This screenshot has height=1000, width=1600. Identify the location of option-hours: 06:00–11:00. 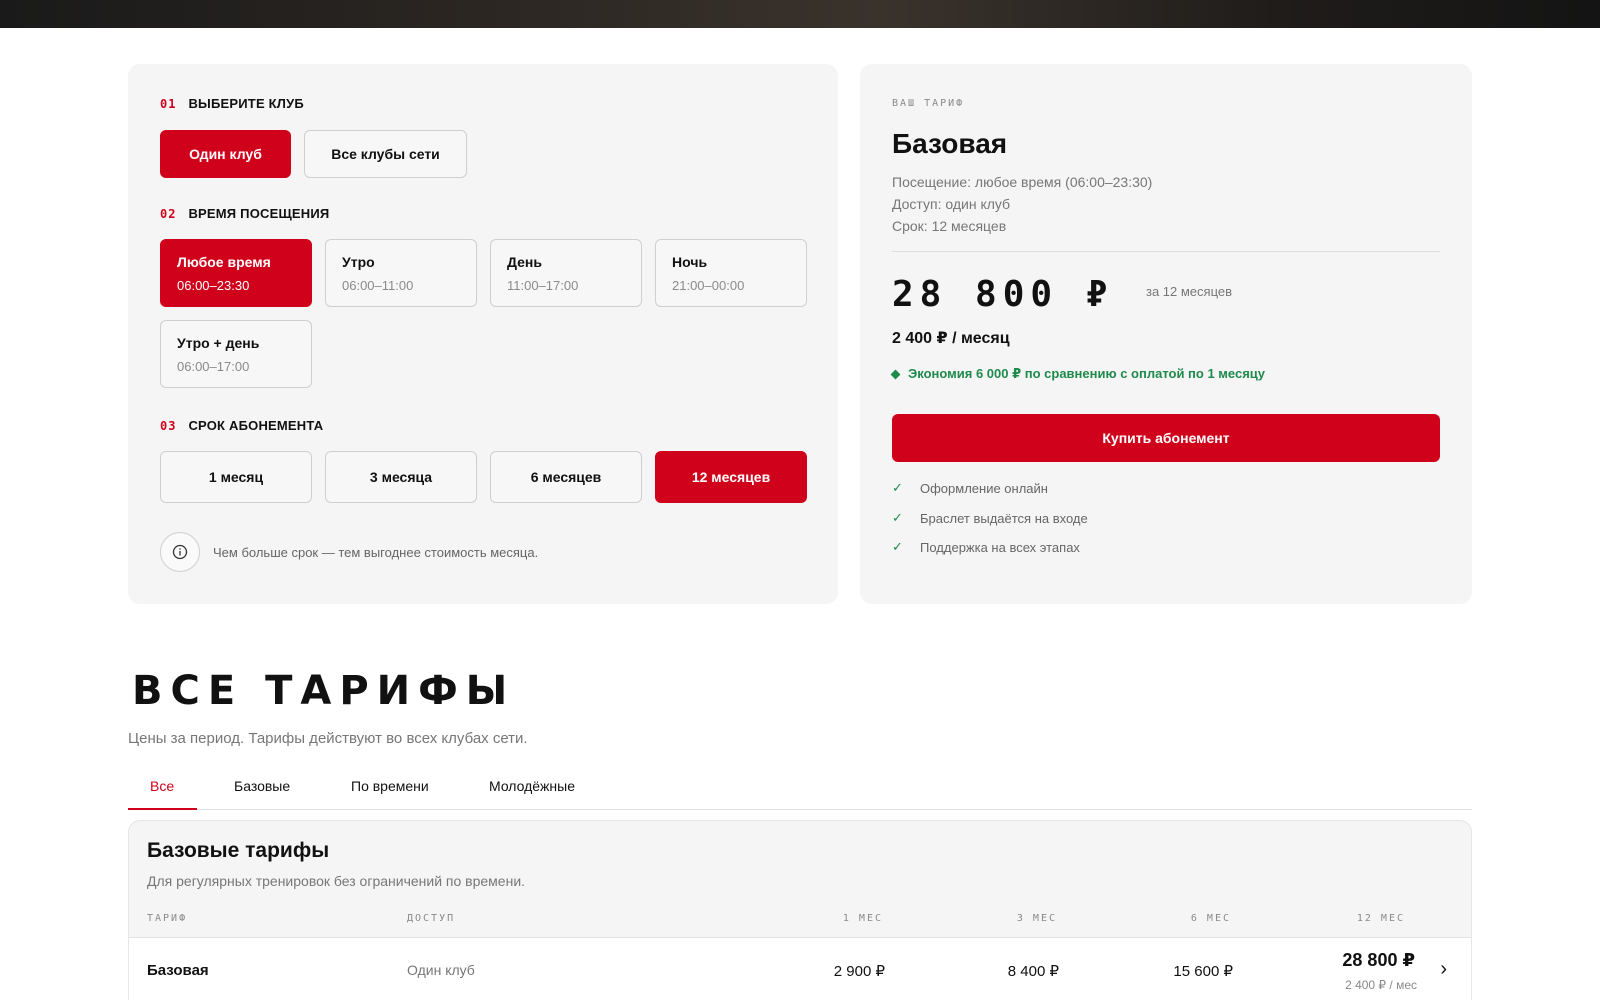
(378, 285).